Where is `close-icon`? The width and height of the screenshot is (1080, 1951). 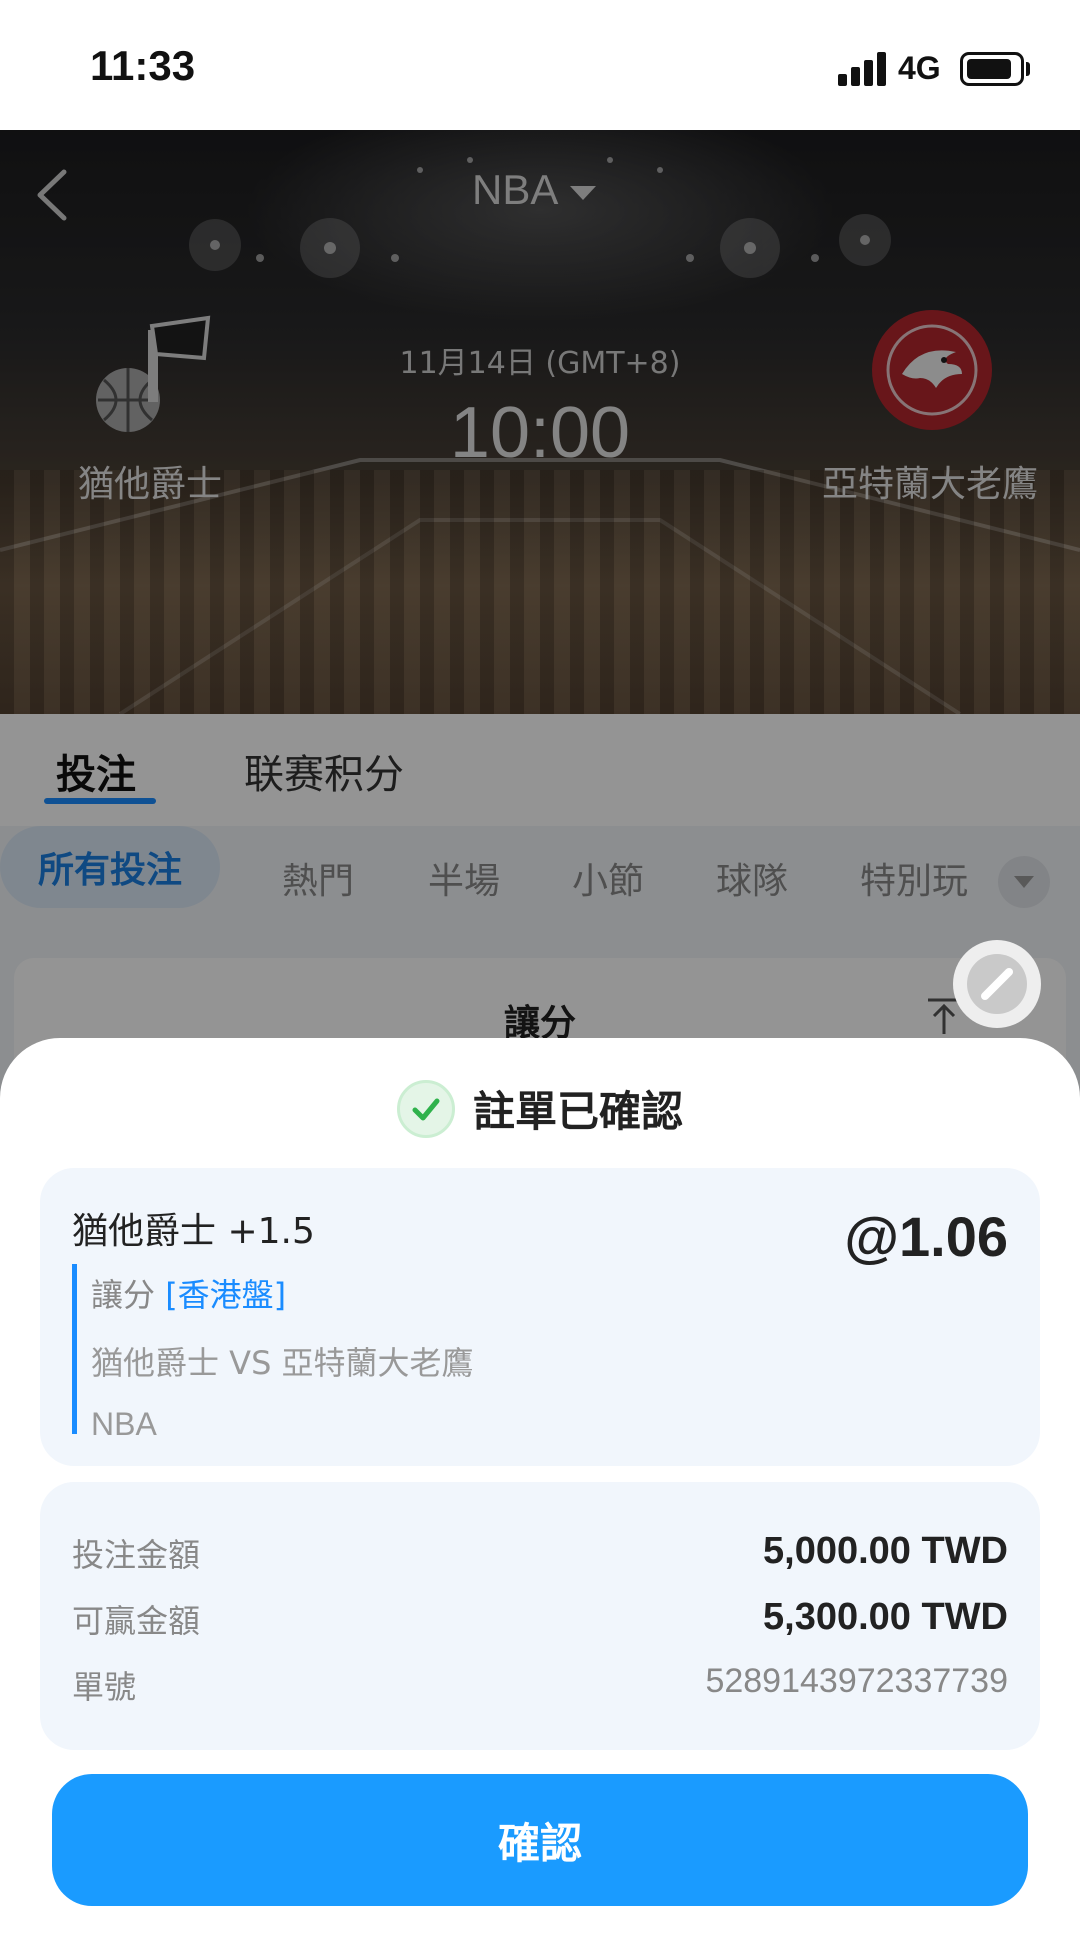
close-icon is located at coordinates (997, 984).